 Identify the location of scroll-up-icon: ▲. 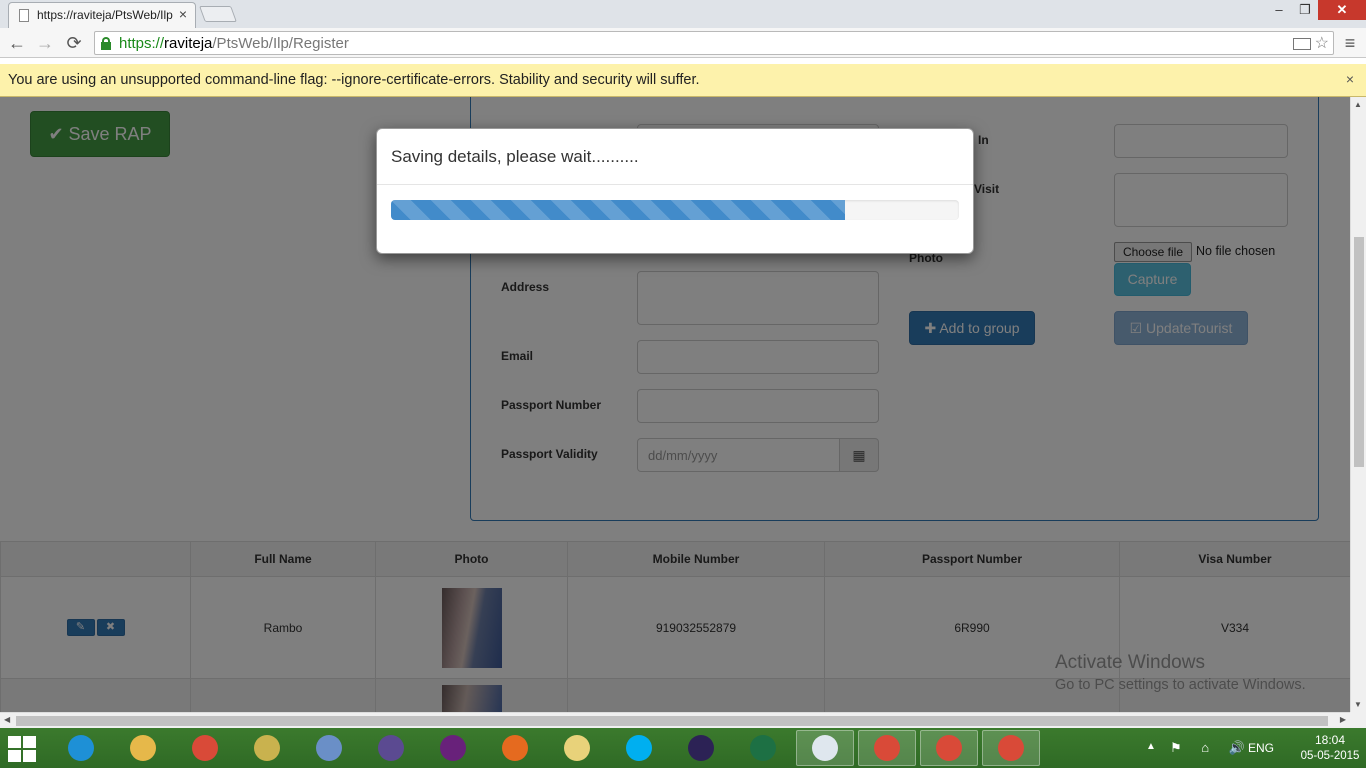
(1358, 104).